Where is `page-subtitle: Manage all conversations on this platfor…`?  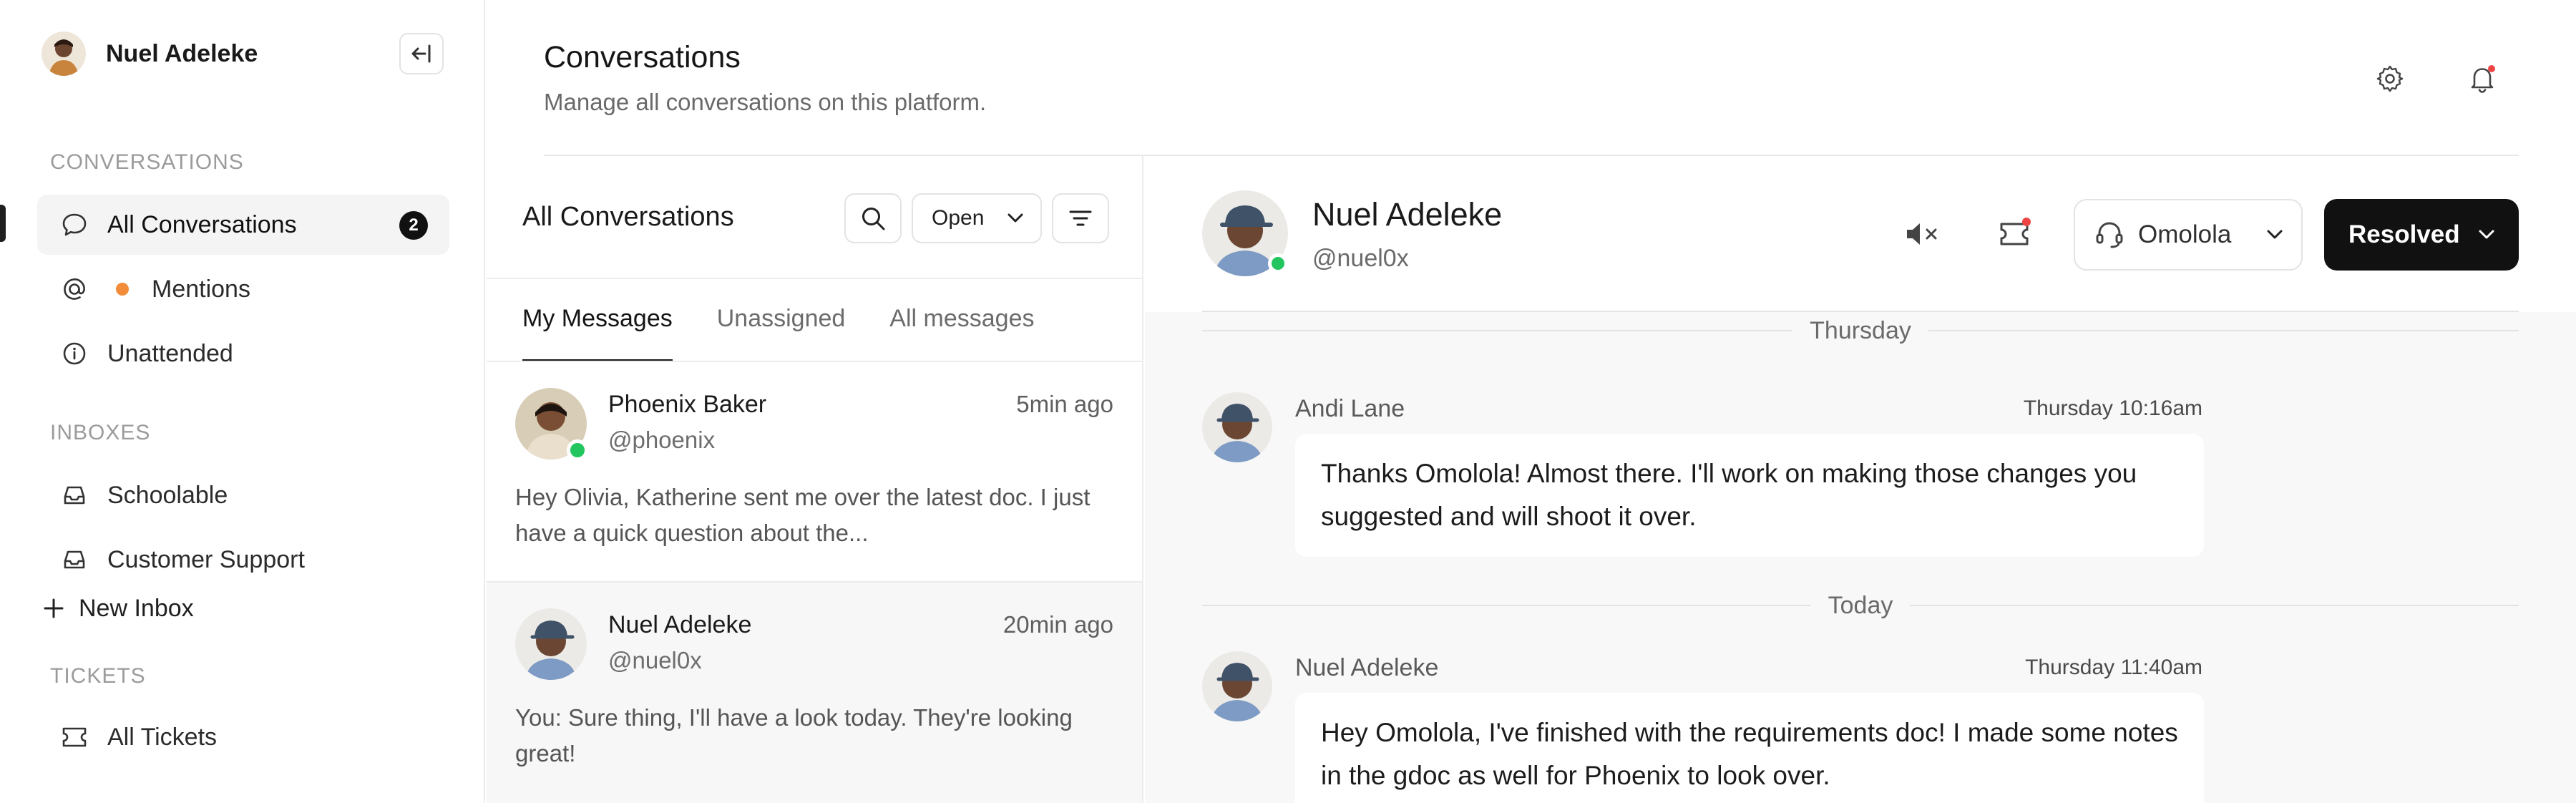
page-subtitle: Manage all conversations on this platfor… is located at coordinates (765, 102).